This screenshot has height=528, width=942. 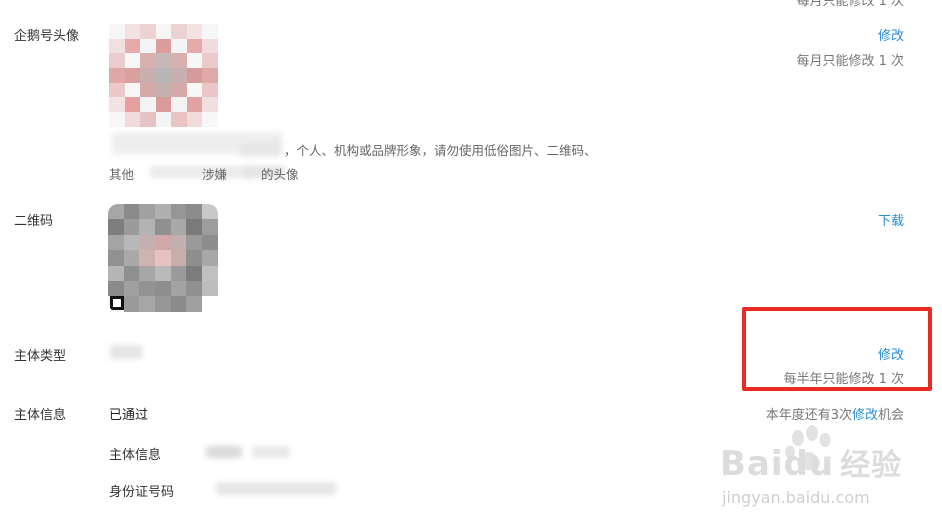 I want to click on avatar-edit-link: 修改, so click(x=891, y=34).